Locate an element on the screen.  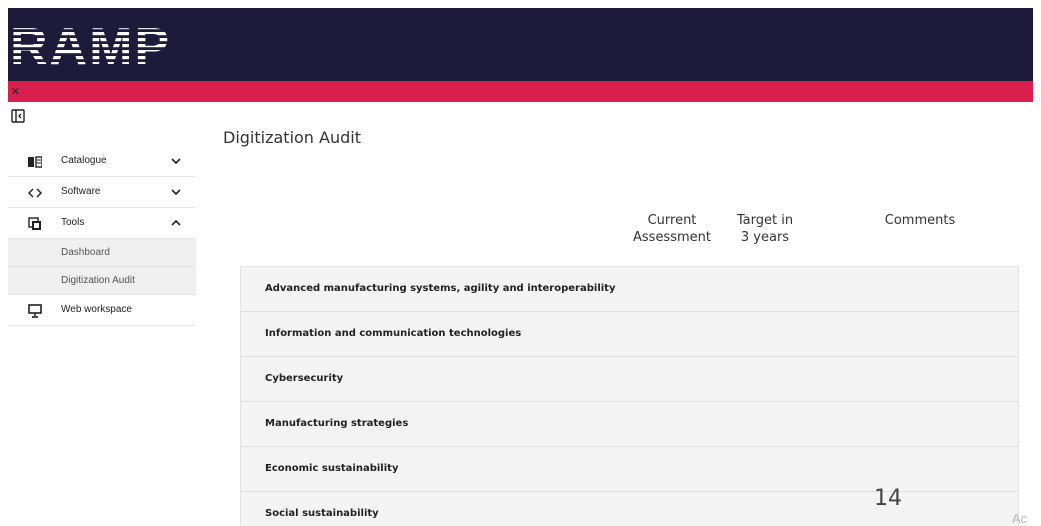
slide-page-number: 14 is located at coordinates (888, 498).